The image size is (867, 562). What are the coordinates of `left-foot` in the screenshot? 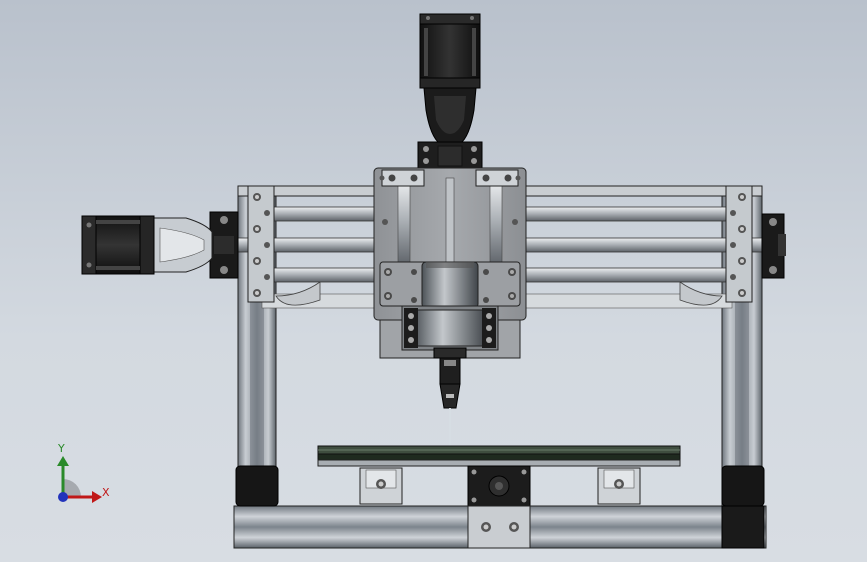 It's located at (257, 486).